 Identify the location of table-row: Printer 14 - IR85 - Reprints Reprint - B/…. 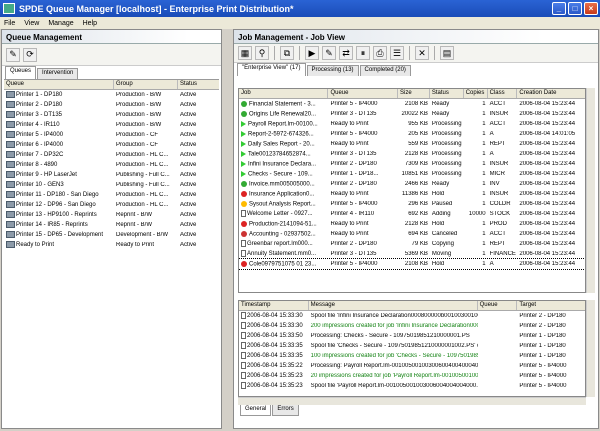
(111, 225).